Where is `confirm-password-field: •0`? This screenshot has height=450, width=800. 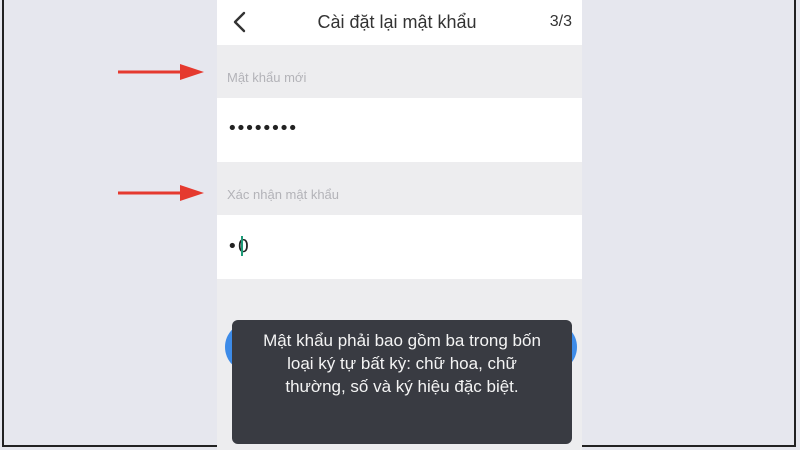
confirm-password-field: •0 is located at coordinates (399, 247).